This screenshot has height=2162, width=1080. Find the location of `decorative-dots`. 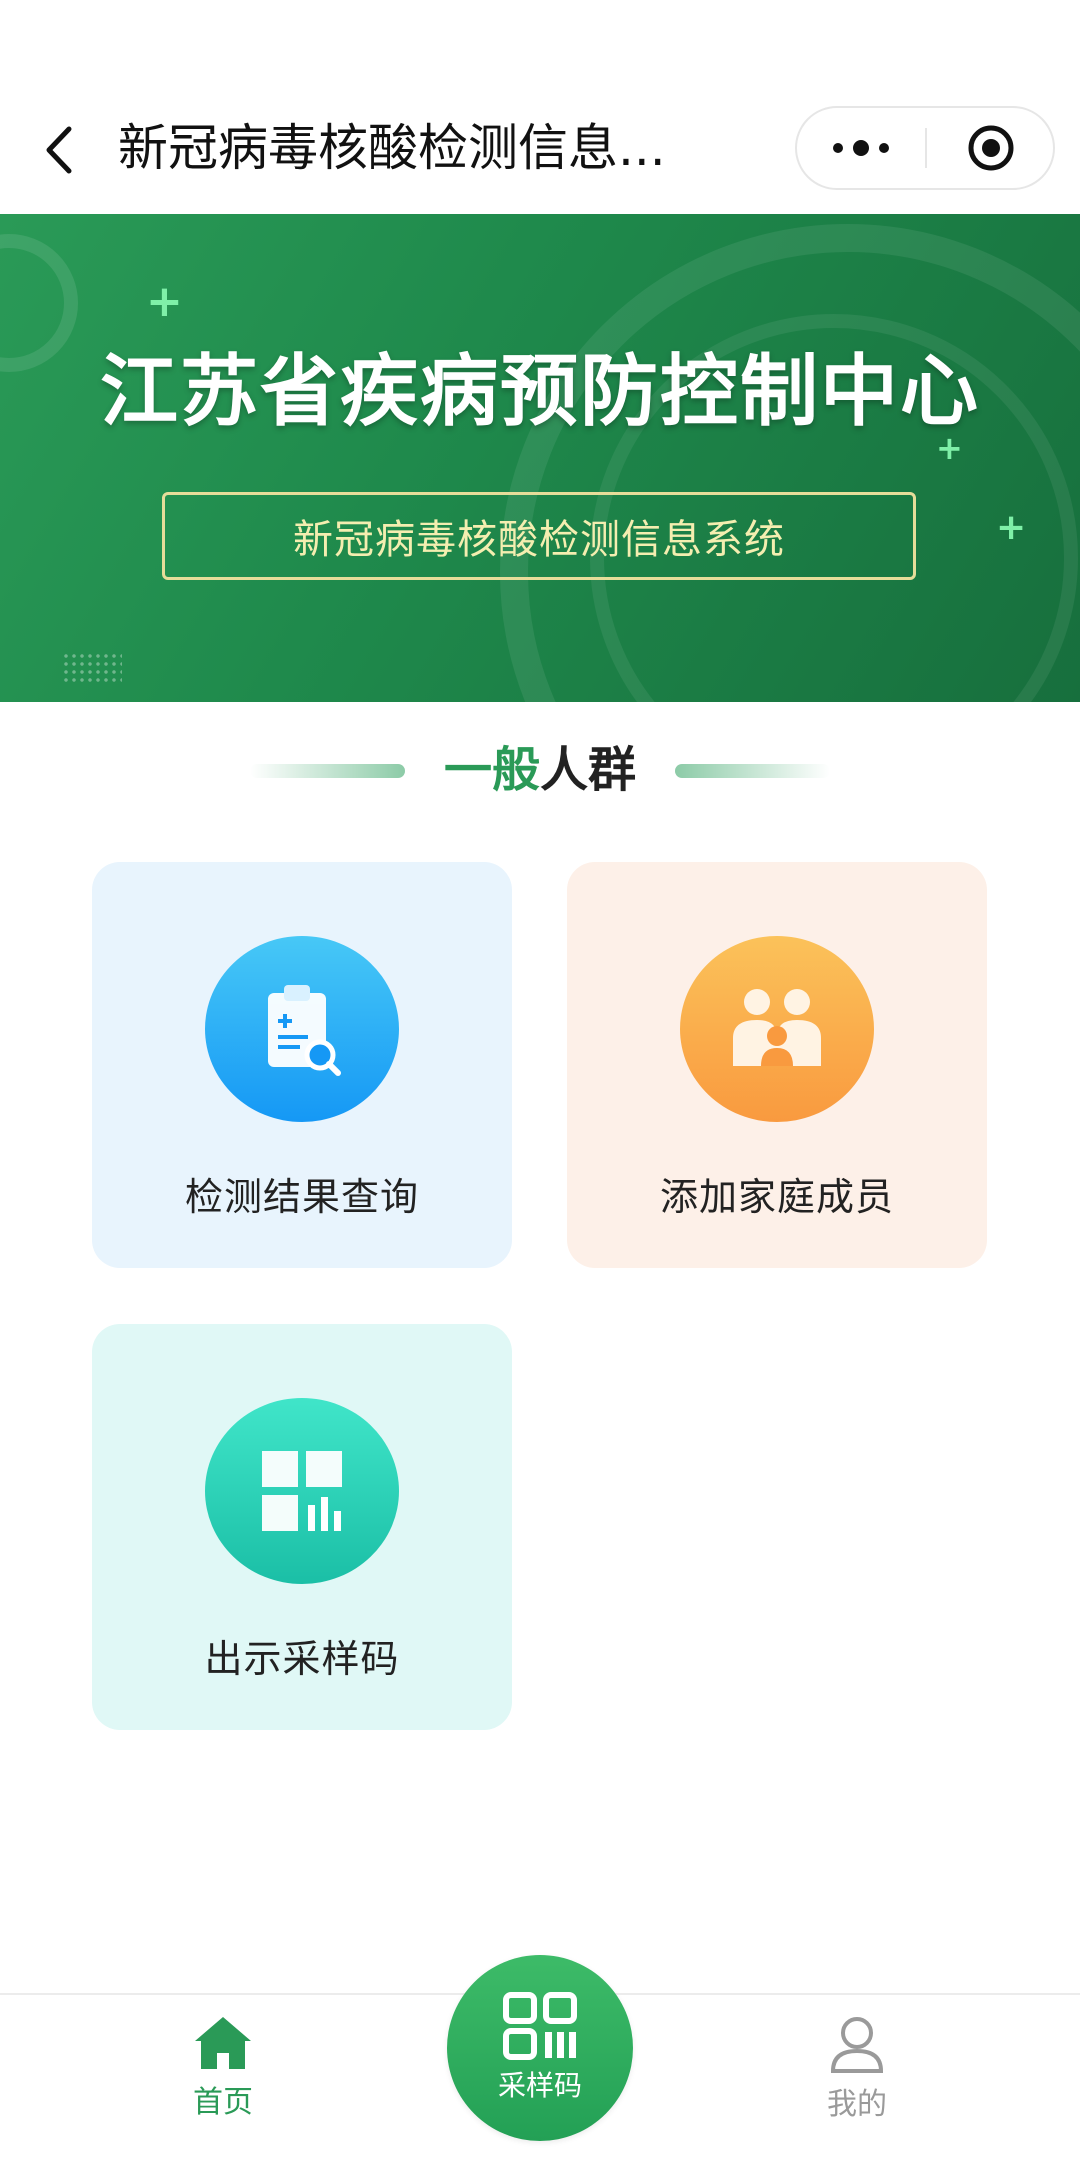

decorative-dots is located at coordinates (92, 667).